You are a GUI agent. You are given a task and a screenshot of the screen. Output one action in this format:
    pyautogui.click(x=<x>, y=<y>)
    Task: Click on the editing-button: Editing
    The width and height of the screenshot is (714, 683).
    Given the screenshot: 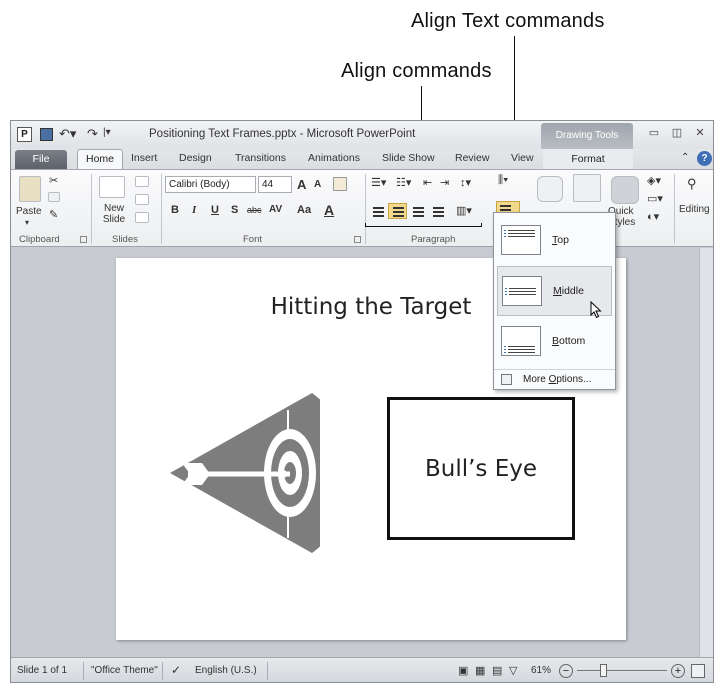 What is the action you would take?
    pyautogui.click(x=694, y=209)
    